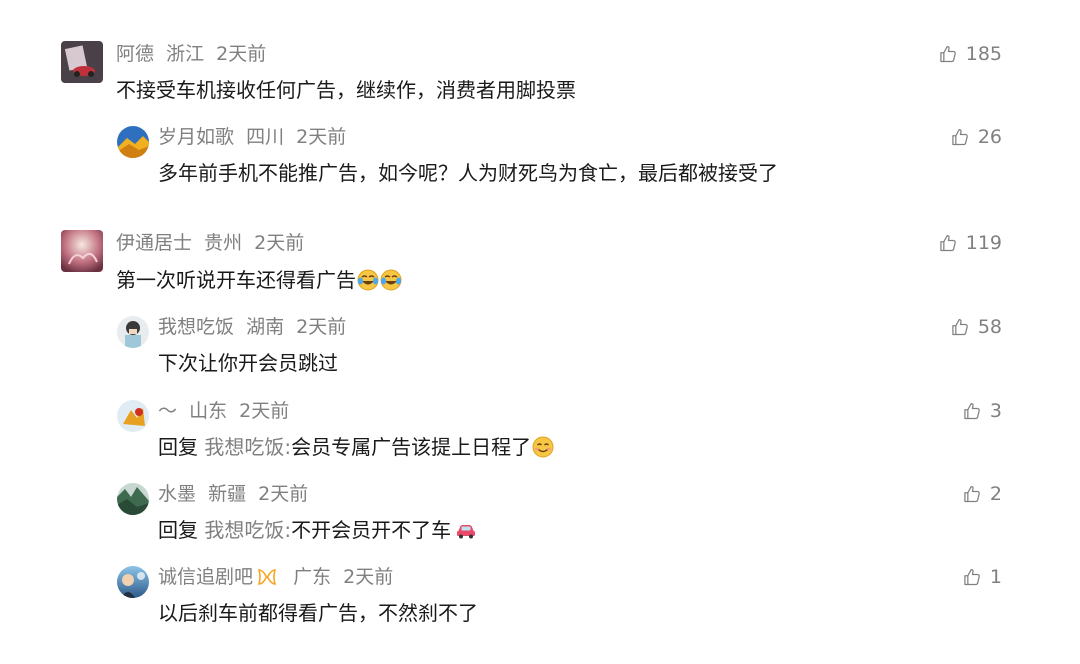 The image size is (1080, 664). What do you see at coordinates (371, 530) in the screenshot?
I see `reply-body: 不开会员开不了车` at bounding box center [371, 530].